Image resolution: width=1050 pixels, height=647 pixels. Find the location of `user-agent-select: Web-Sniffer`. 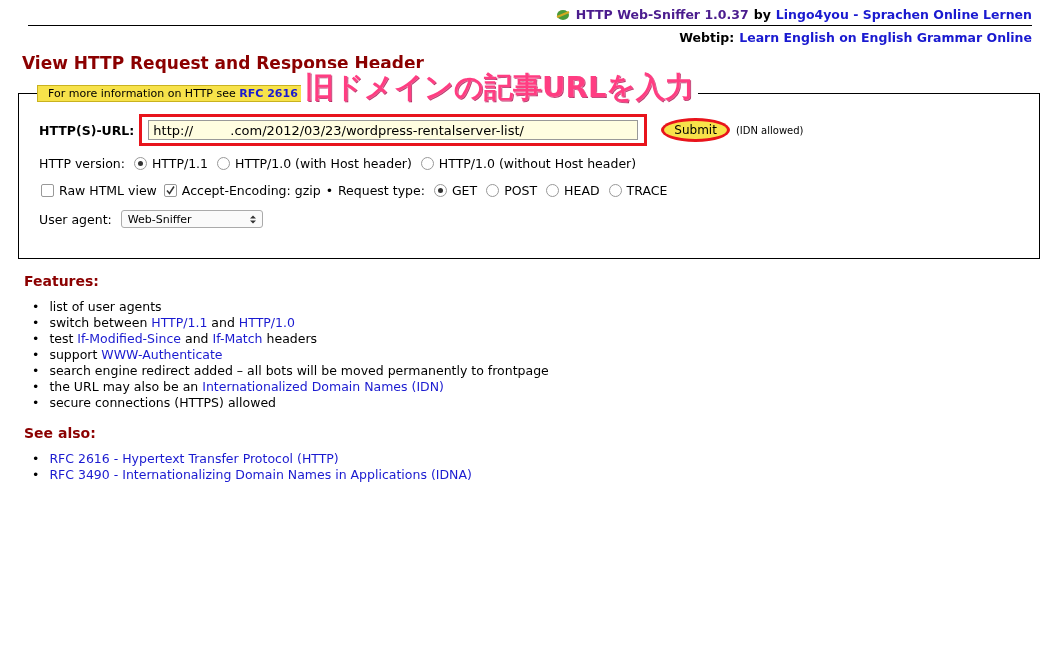

user-agent-select: Web-Sniffer is located at coordinates (191, 219).